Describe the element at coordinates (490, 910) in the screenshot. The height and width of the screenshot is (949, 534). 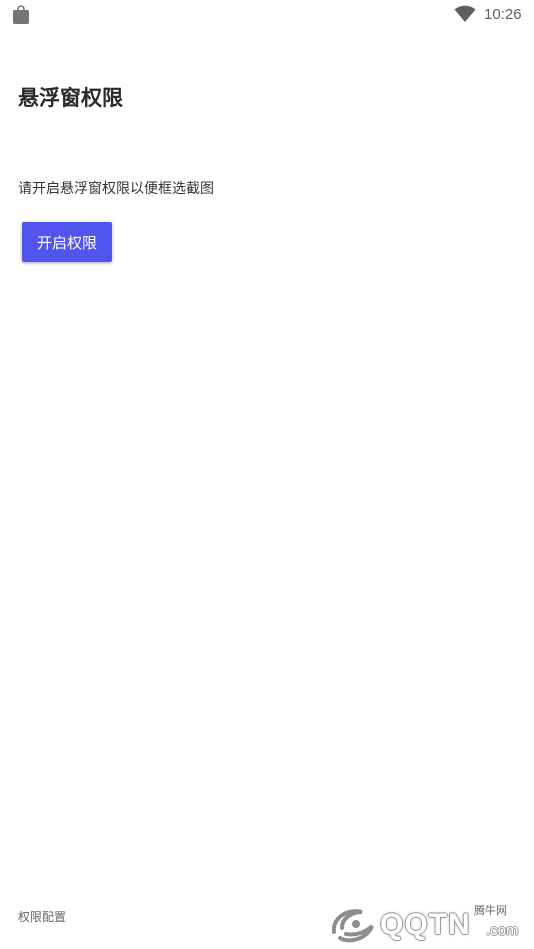
I see `watermark-chinese: 腾牛网` at that location.